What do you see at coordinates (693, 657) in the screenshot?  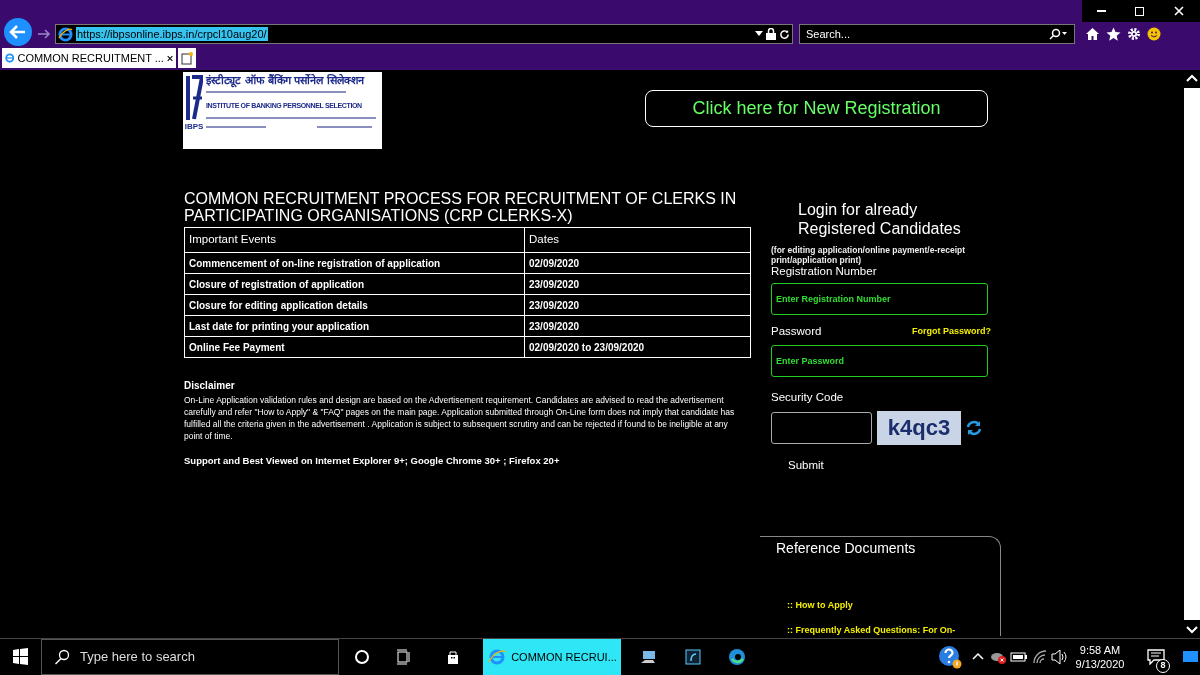 I see `app-icon` at bounding box center [693, 657].